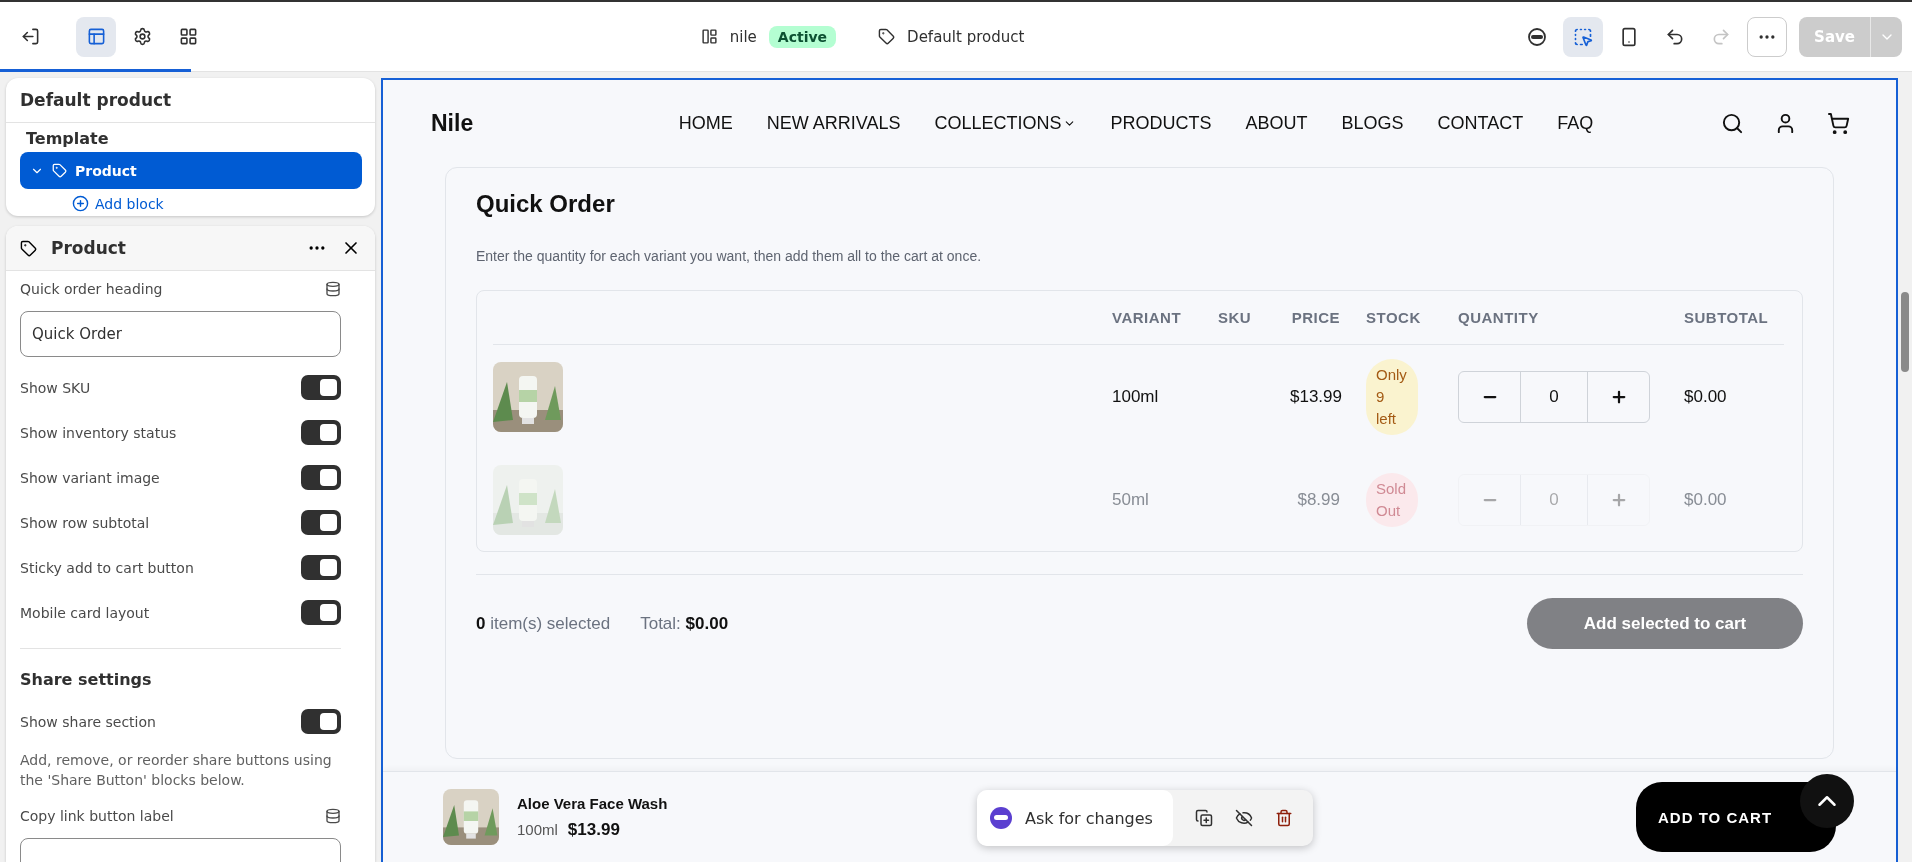 Image resolution: width=1912 pixels, height=862 pixels. What do you see at coordinates (180, 334) in the screenshot?
I see `text-input: Quick Order` at bounding box center [180, 334].